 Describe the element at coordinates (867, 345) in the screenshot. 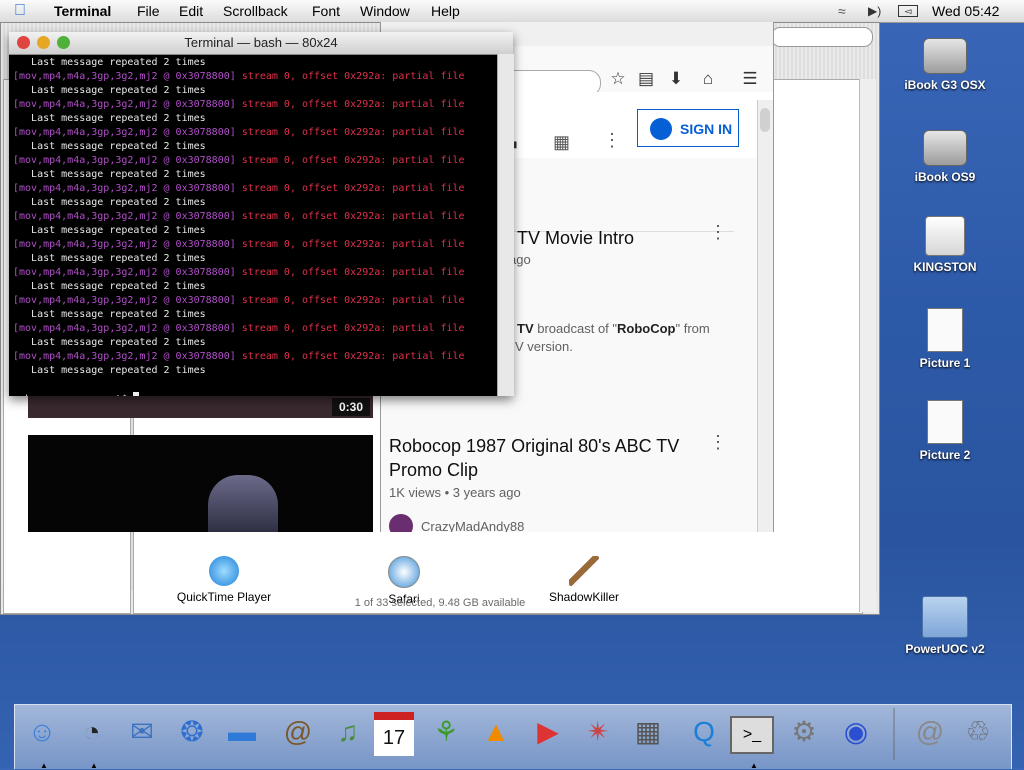

I see `finder-scrollbar` at that location.